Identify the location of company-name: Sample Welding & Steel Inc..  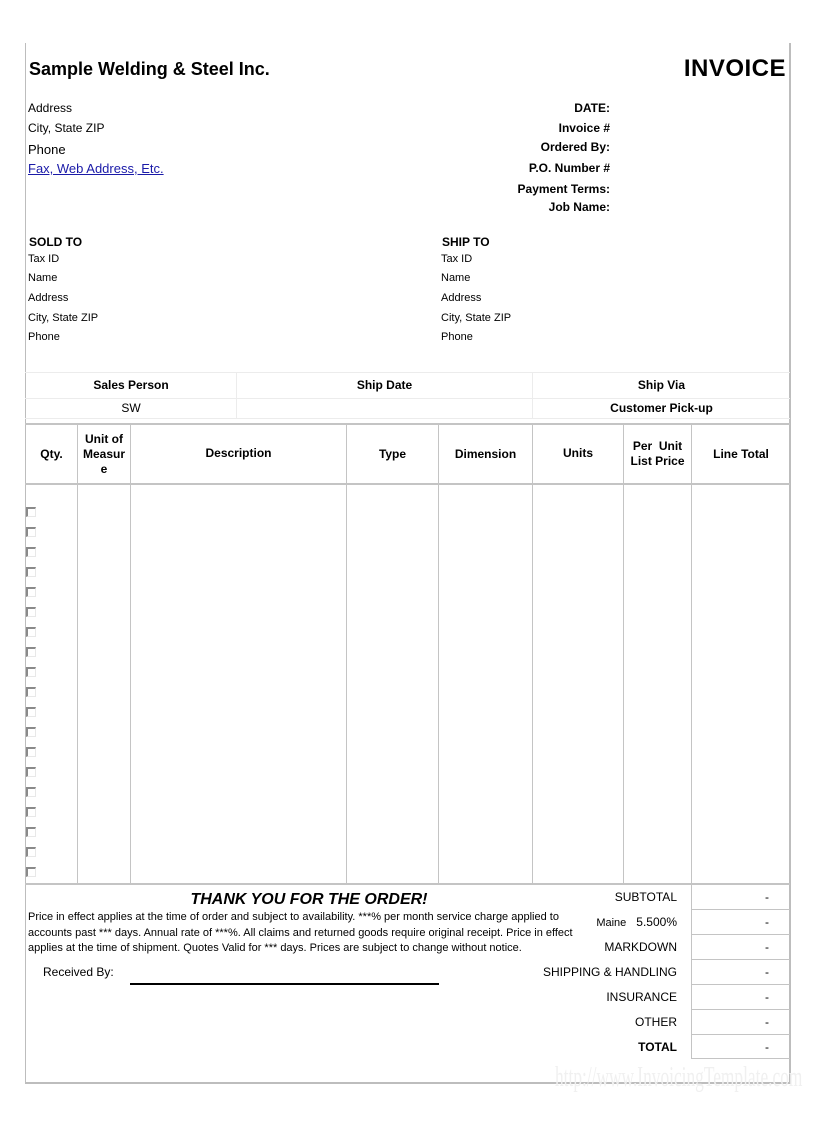
(149, 69).